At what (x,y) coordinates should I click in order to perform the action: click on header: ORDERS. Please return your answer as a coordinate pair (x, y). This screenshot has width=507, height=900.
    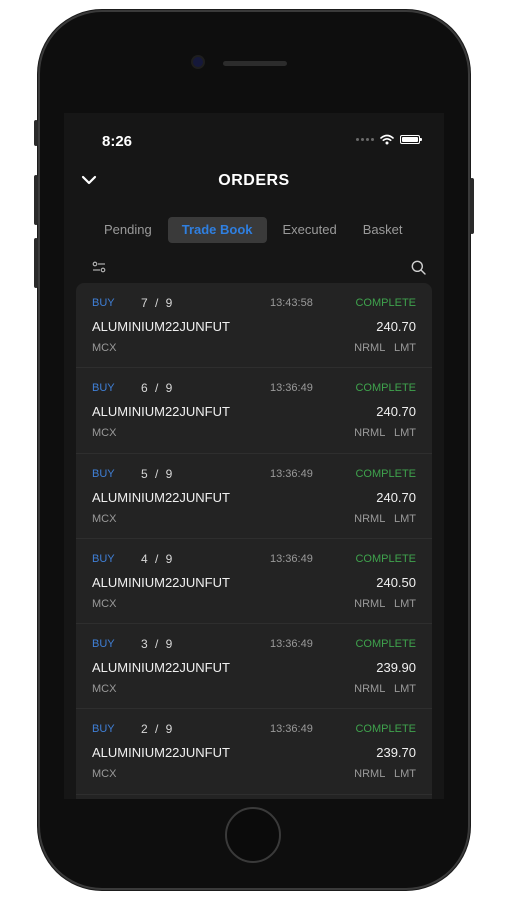
    Looking at the image, I should click on (254, 182).